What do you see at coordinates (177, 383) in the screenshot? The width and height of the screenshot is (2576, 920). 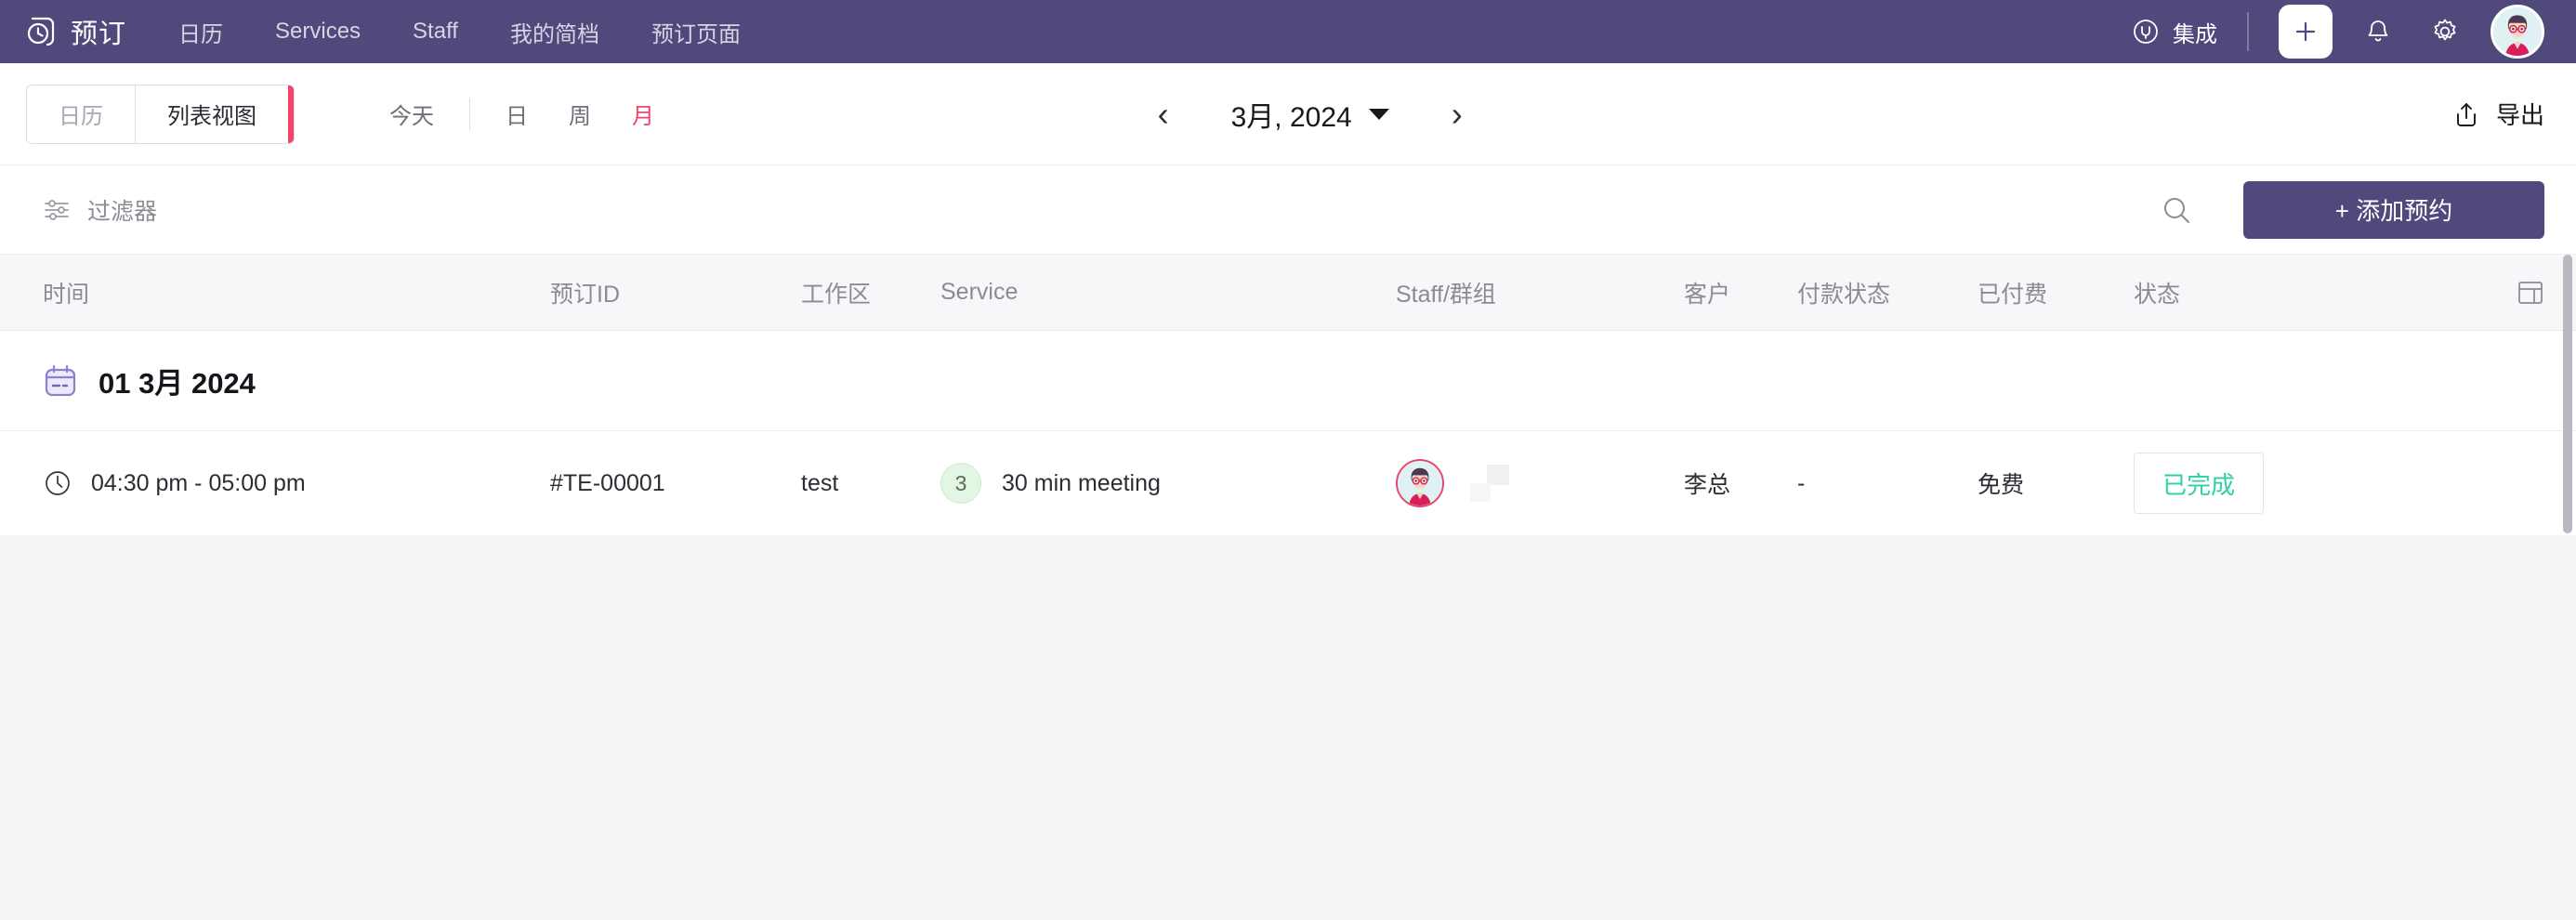 I see `group-date-label: 01 3月 2024` at bounding box center [177, 383].